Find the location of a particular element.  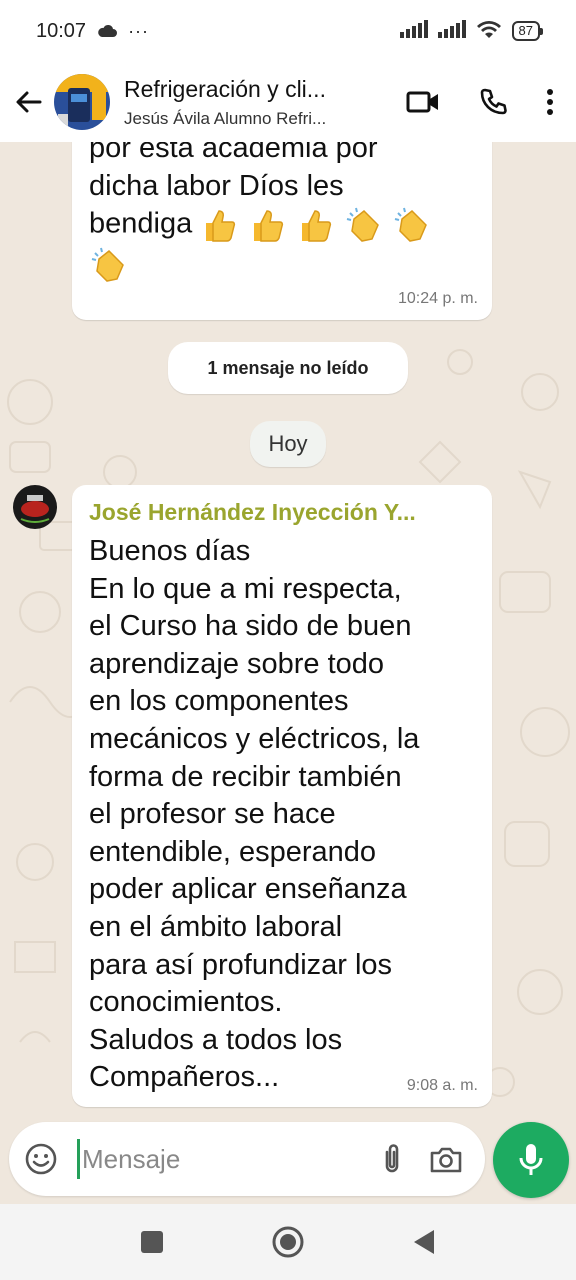

back-button is located at coordinates (28, 102).